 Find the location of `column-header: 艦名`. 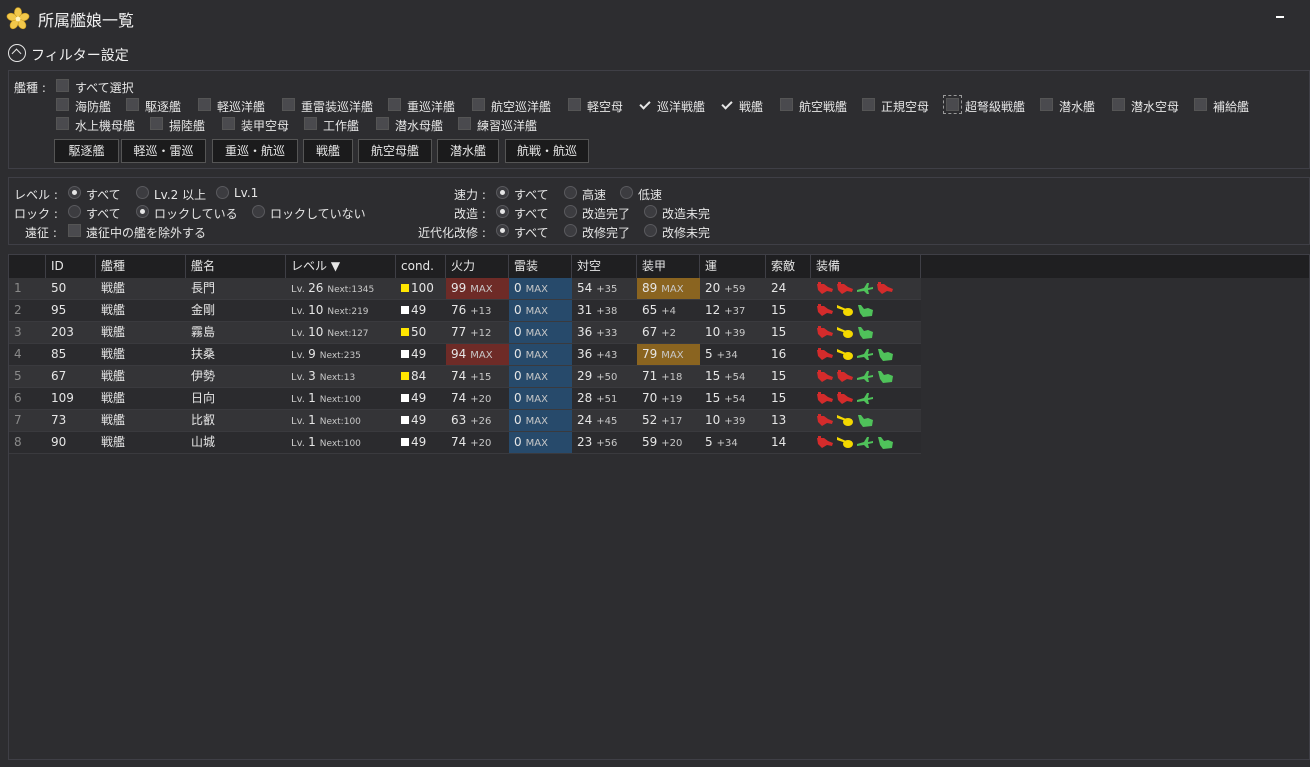

column-header: 艦名 is located at coordinates (236, 266).